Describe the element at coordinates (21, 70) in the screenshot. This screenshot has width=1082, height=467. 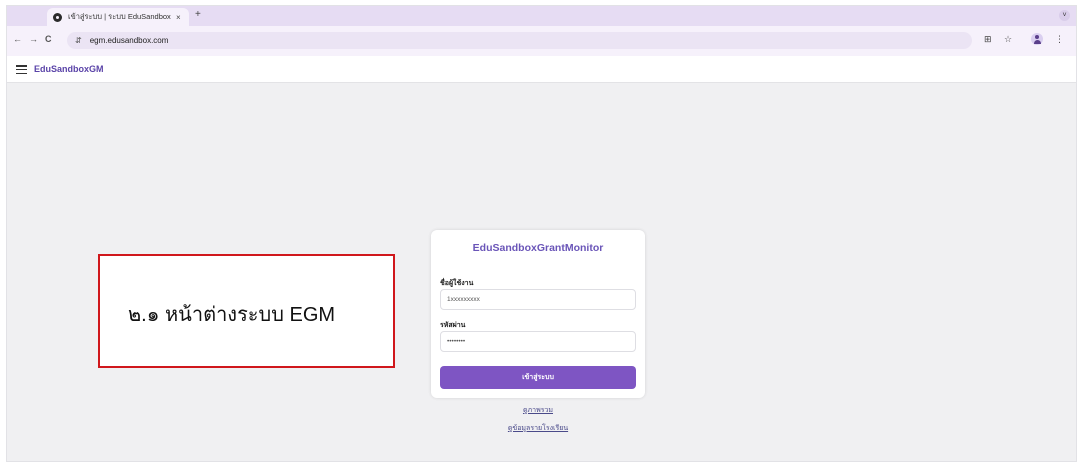
I see `hamburger-menu-icon` at that location.